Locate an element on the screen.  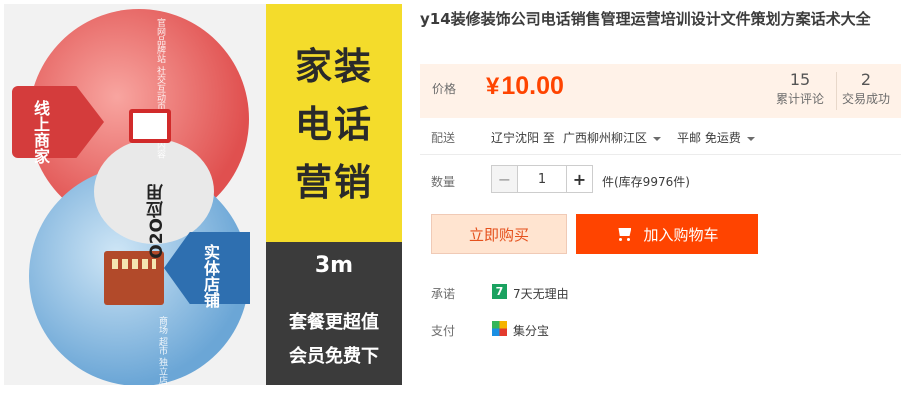
section-divider is located at coordinates (660, 154).